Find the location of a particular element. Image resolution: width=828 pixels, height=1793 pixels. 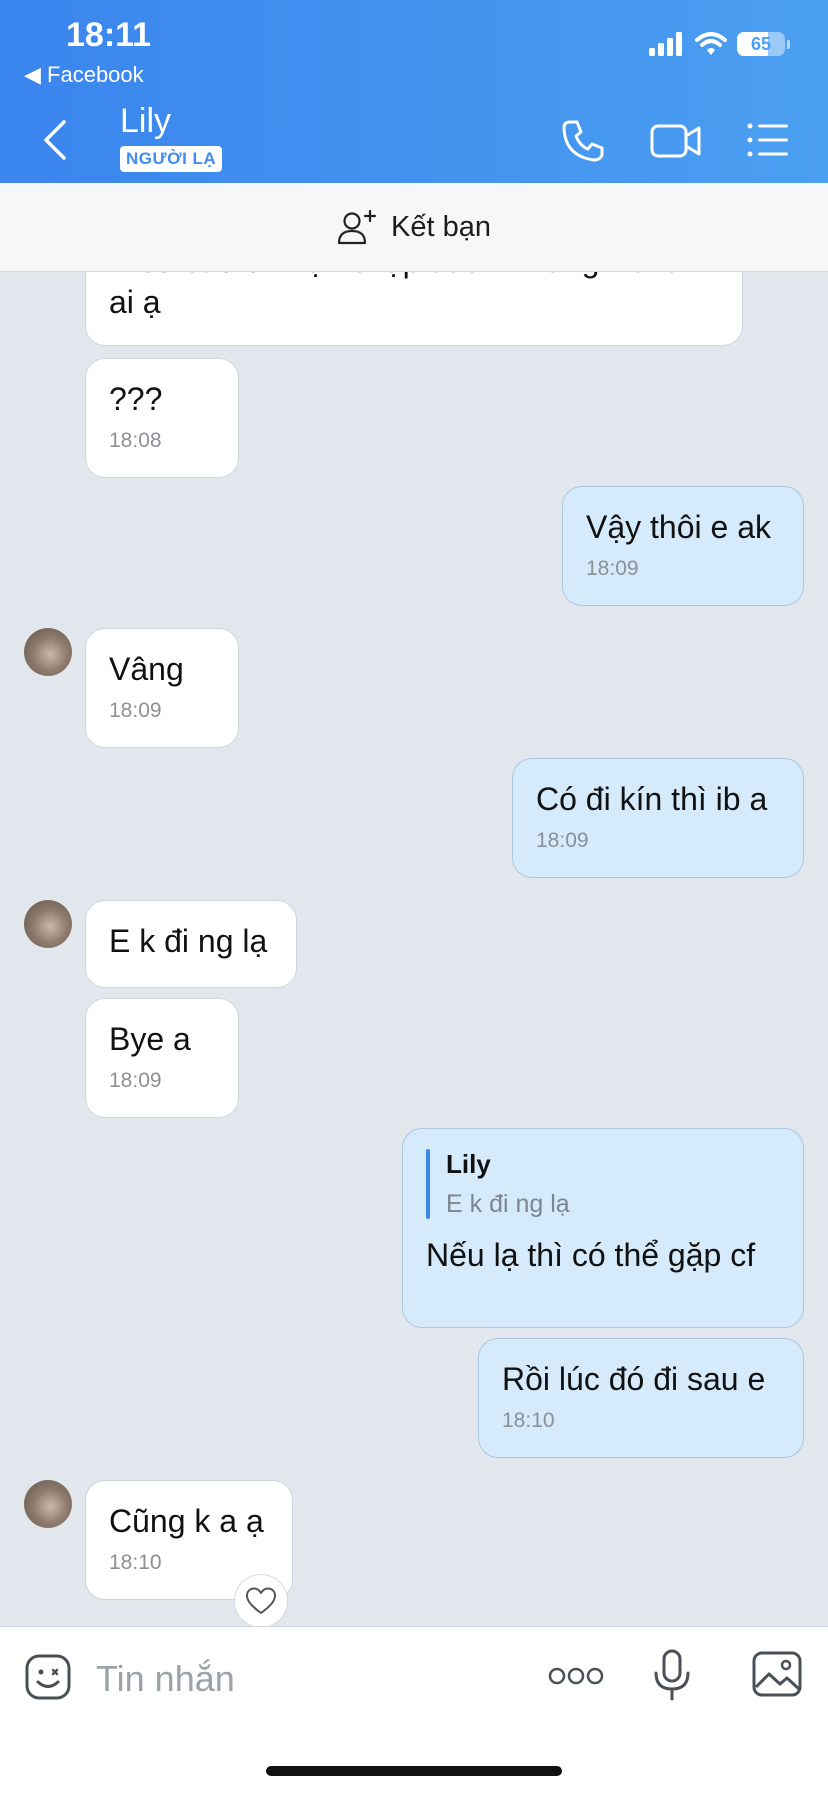

phone-call-icon is located at coordinates (583, 141).